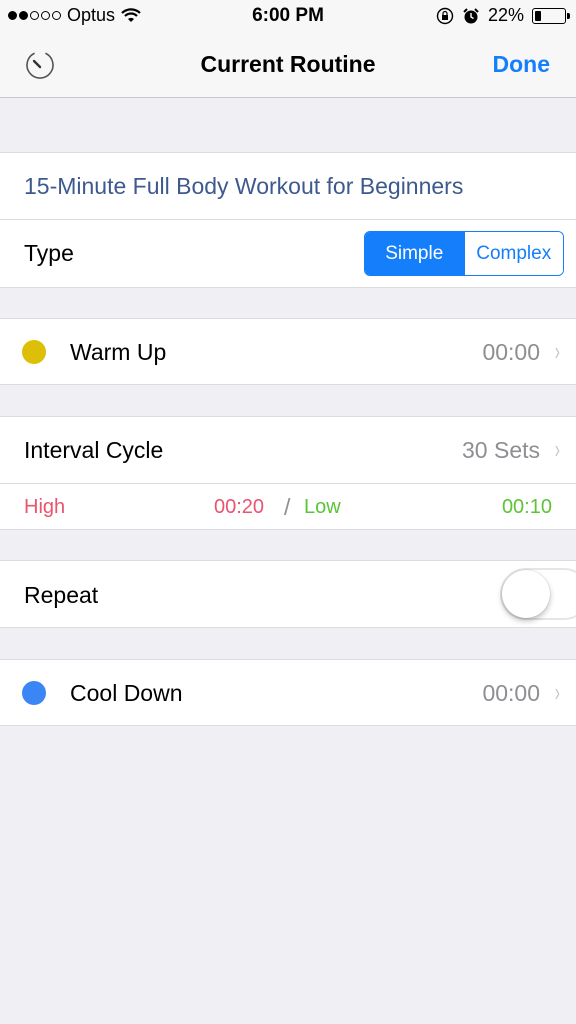 This screenshot has height=1024, width=576. I want to click on segment-simple: Simple, so click(414, 253).